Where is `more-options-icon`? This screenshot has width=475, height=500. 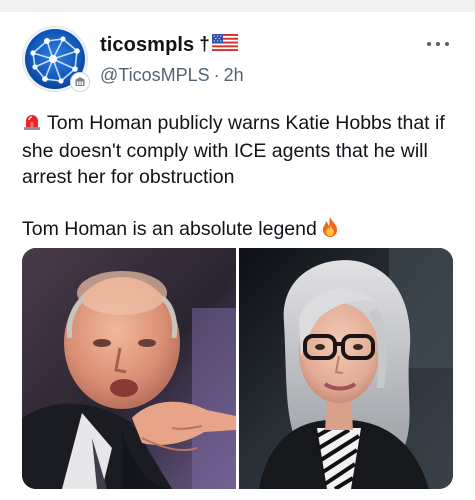
more-options-icon is located at coordinates (438, 44).